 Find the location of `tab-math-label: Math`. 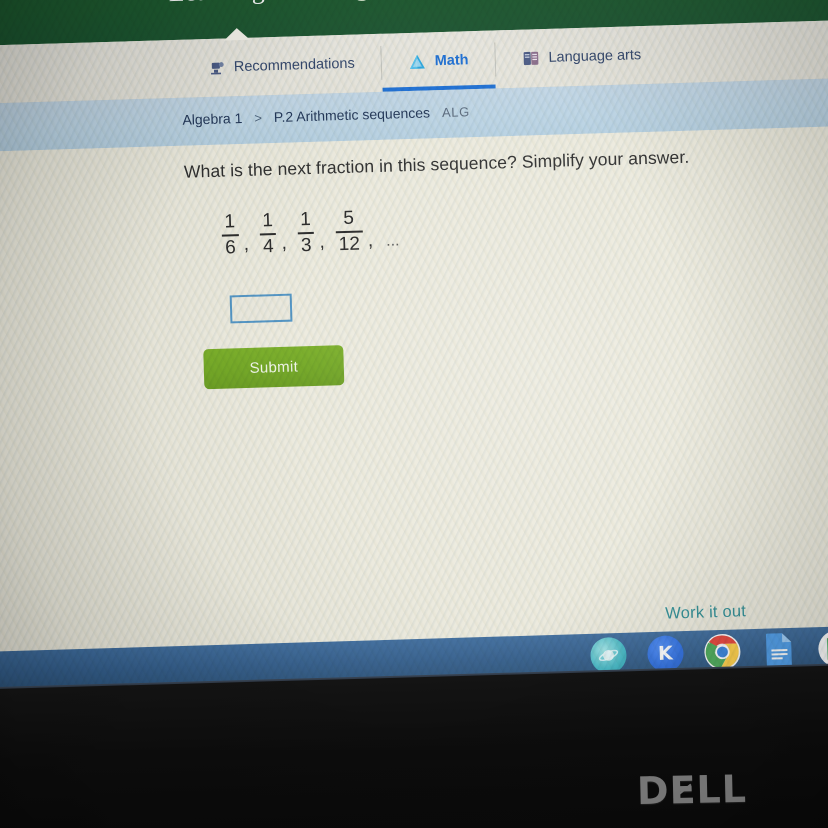

tab-math-label: Math is located at coordinates (451, 61).